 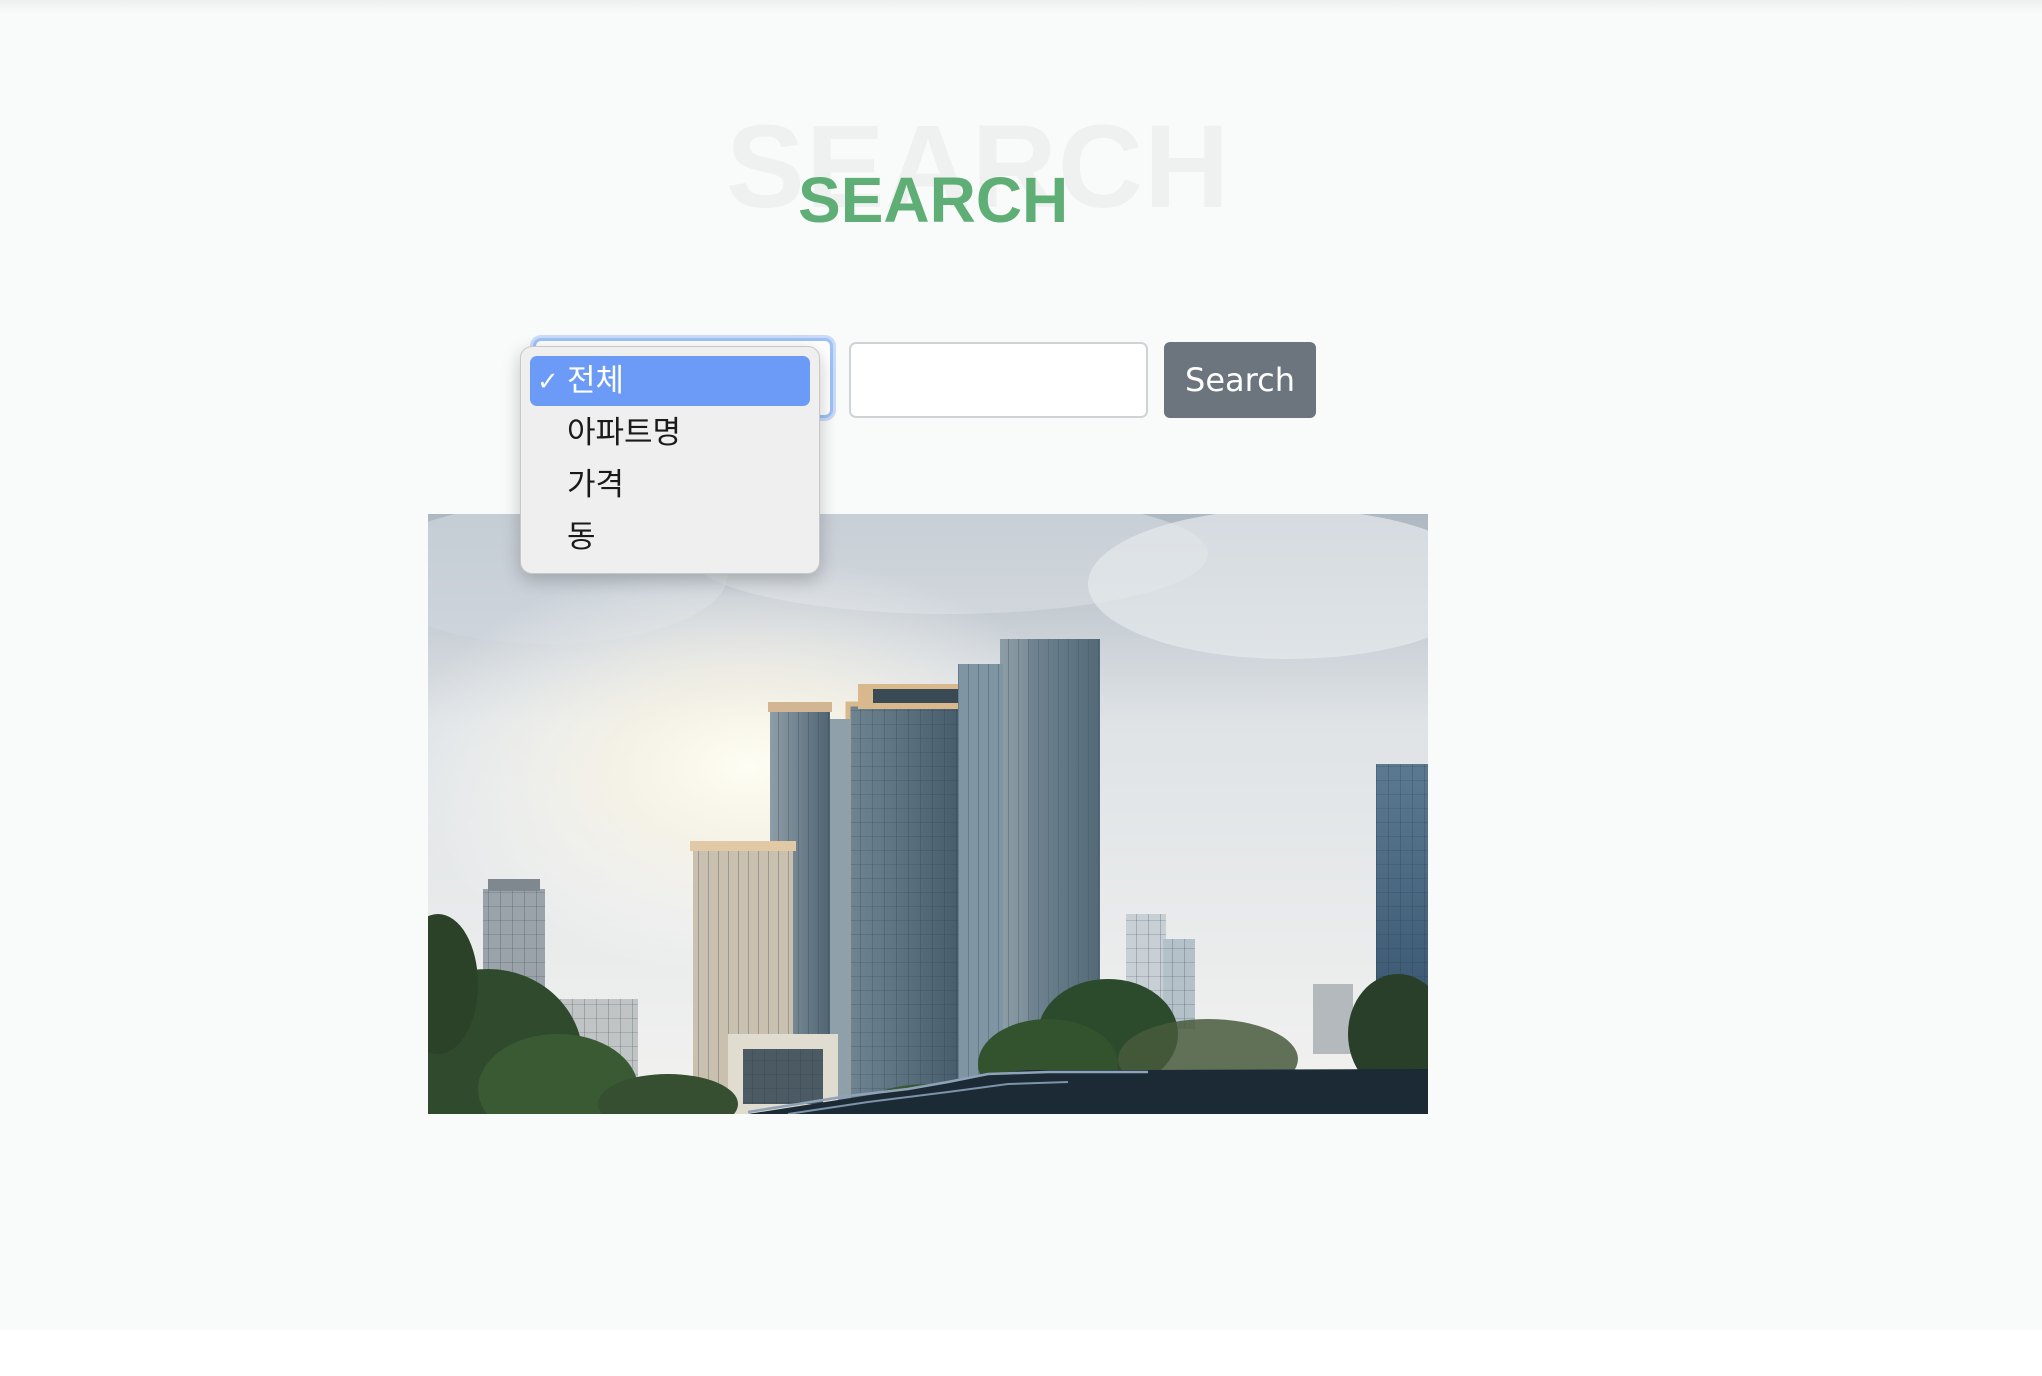 I want to click on option-label: 전체, so click(x=596, y=381).